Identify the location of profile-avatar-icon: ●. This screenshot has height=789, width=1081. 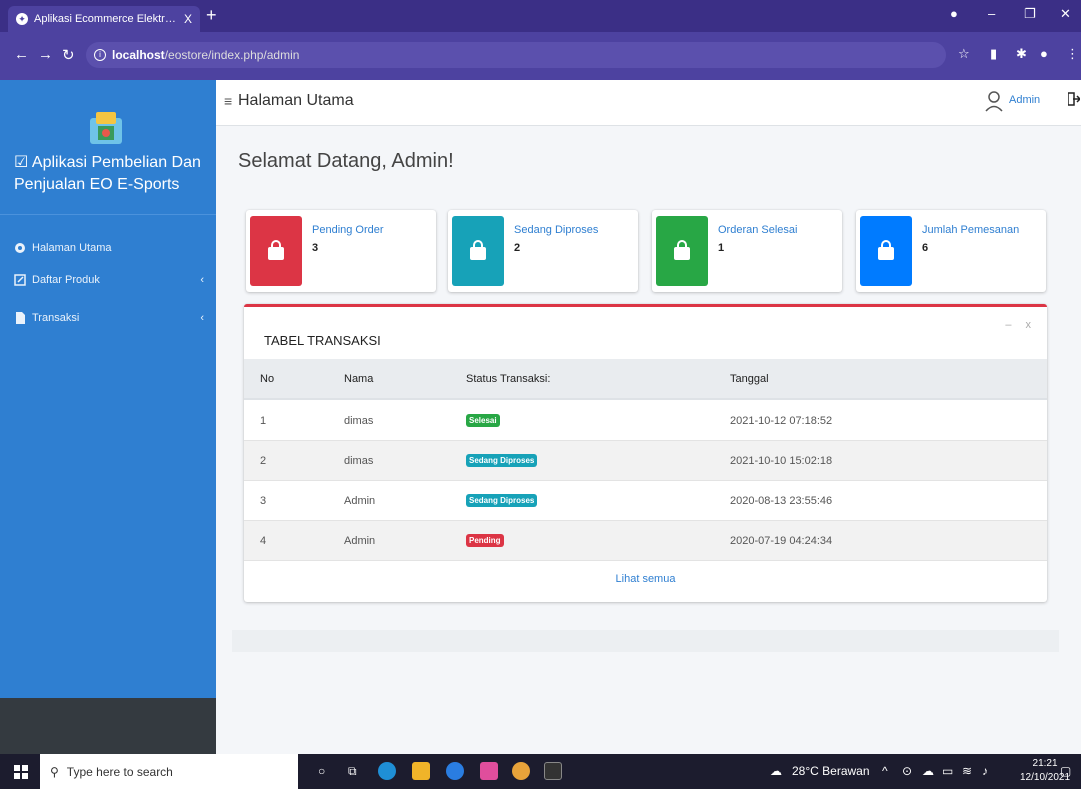
(1044, 53).